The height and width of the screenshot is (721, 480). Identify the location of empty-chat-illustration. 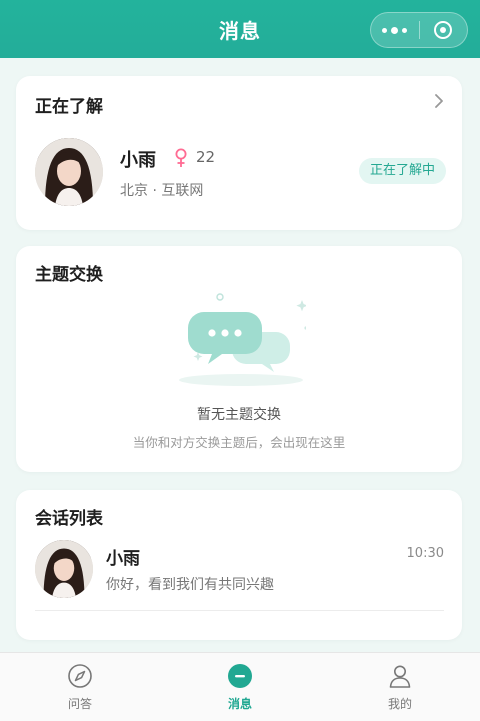
(242, 339).